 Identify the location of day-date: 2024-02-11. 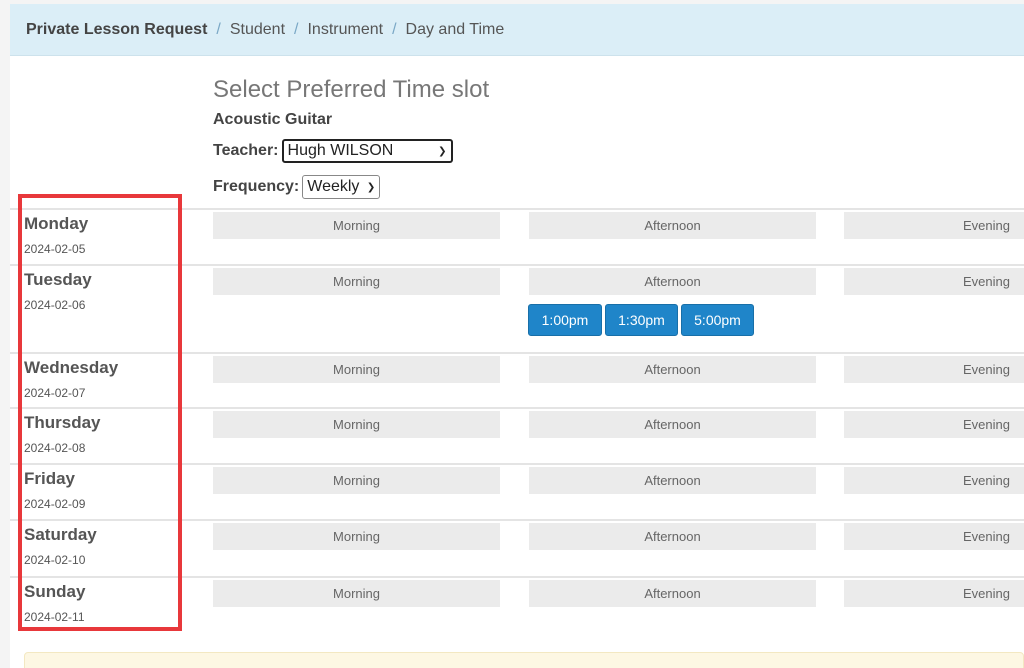
(54, 617).